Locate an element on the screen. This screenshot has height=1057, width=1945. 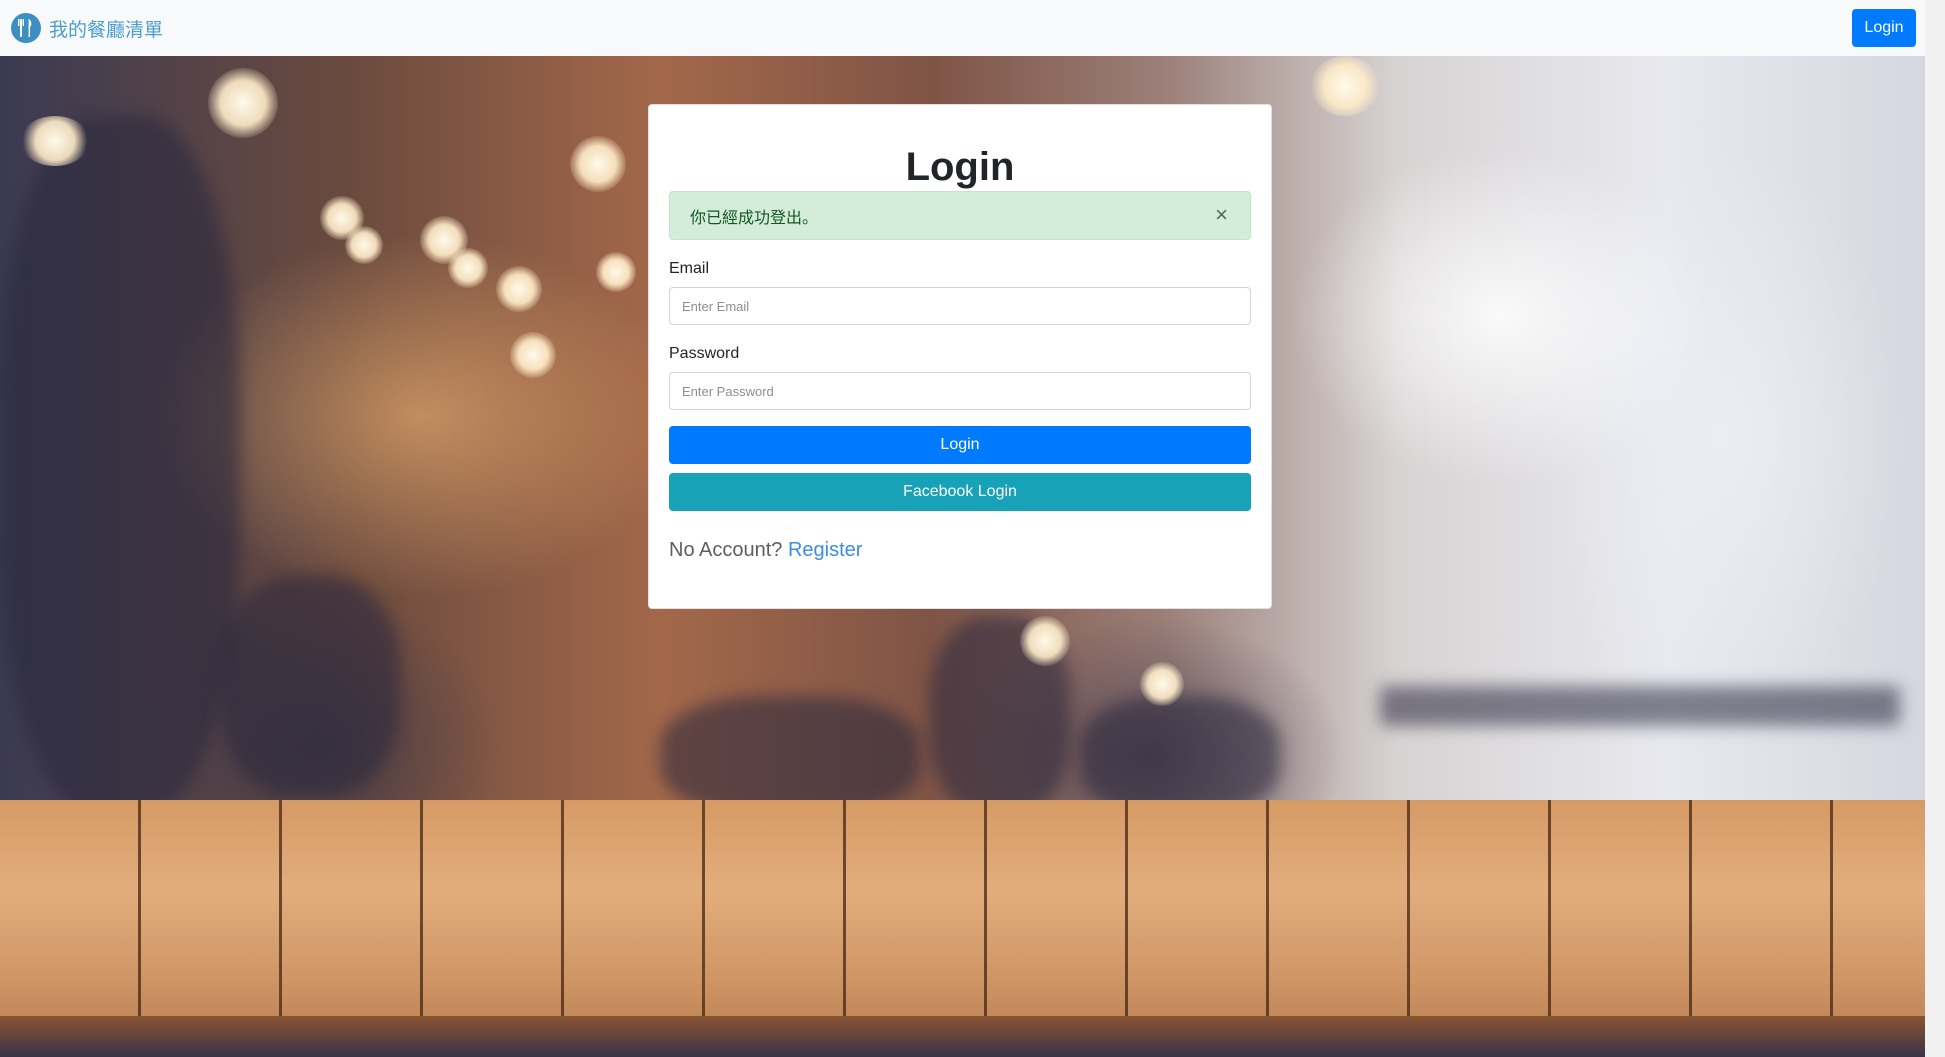
page-title: Login is located at coordinates (960, 167).